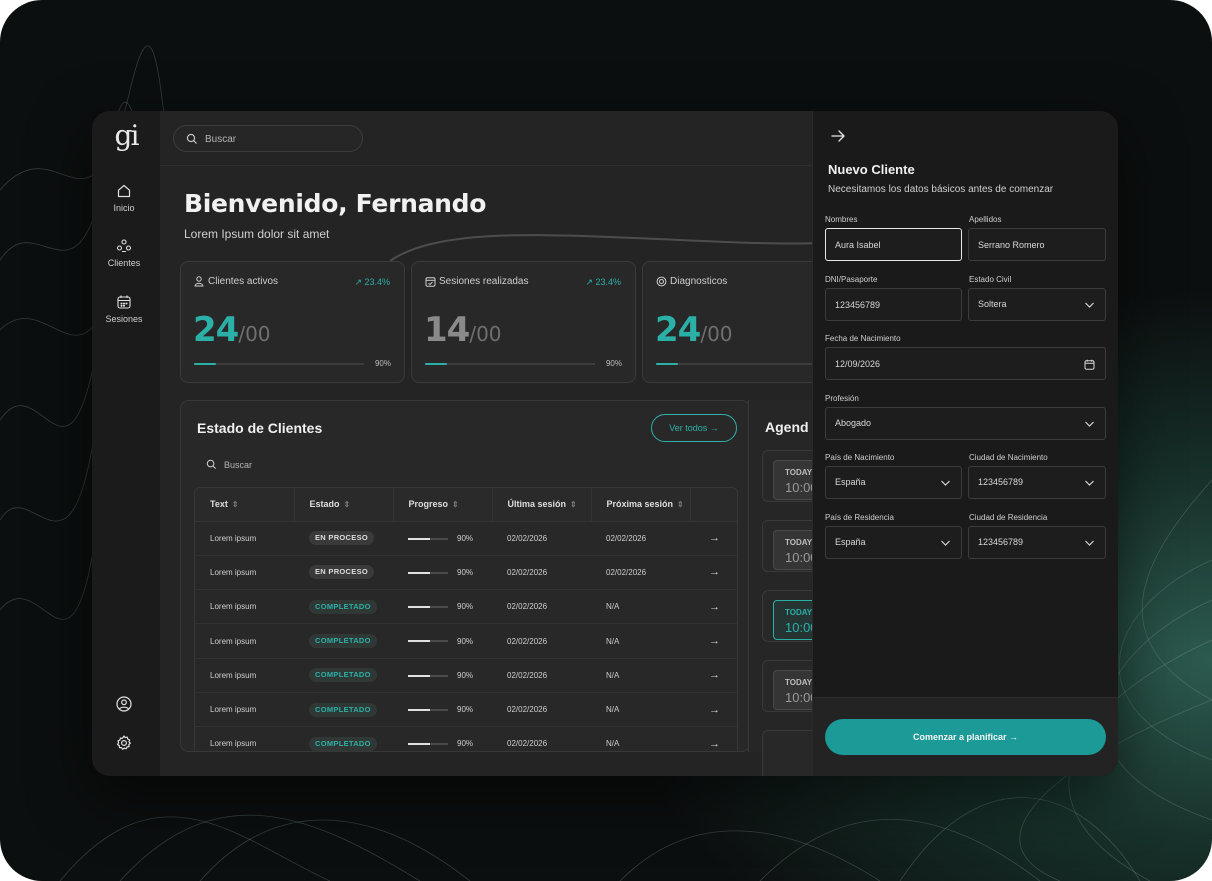 The image size is (1212, 881). What do you see at coordinates (838, 136) in the screenshot?
I see `arrow-right-icon` at bounding box center [838, 136].